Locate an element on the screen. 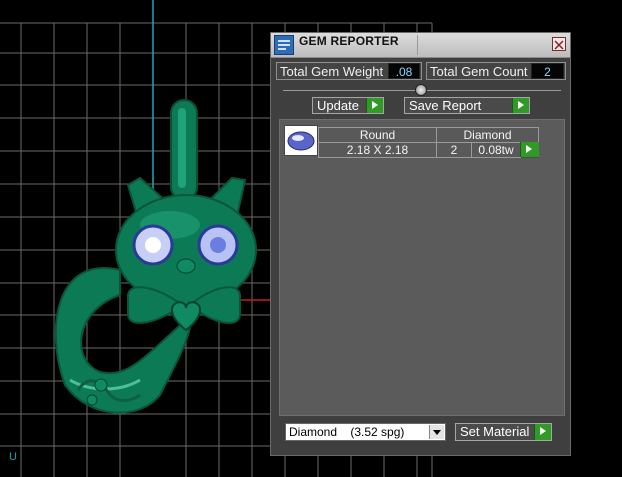  round-gem-icon is located at coordinates (301, 141).